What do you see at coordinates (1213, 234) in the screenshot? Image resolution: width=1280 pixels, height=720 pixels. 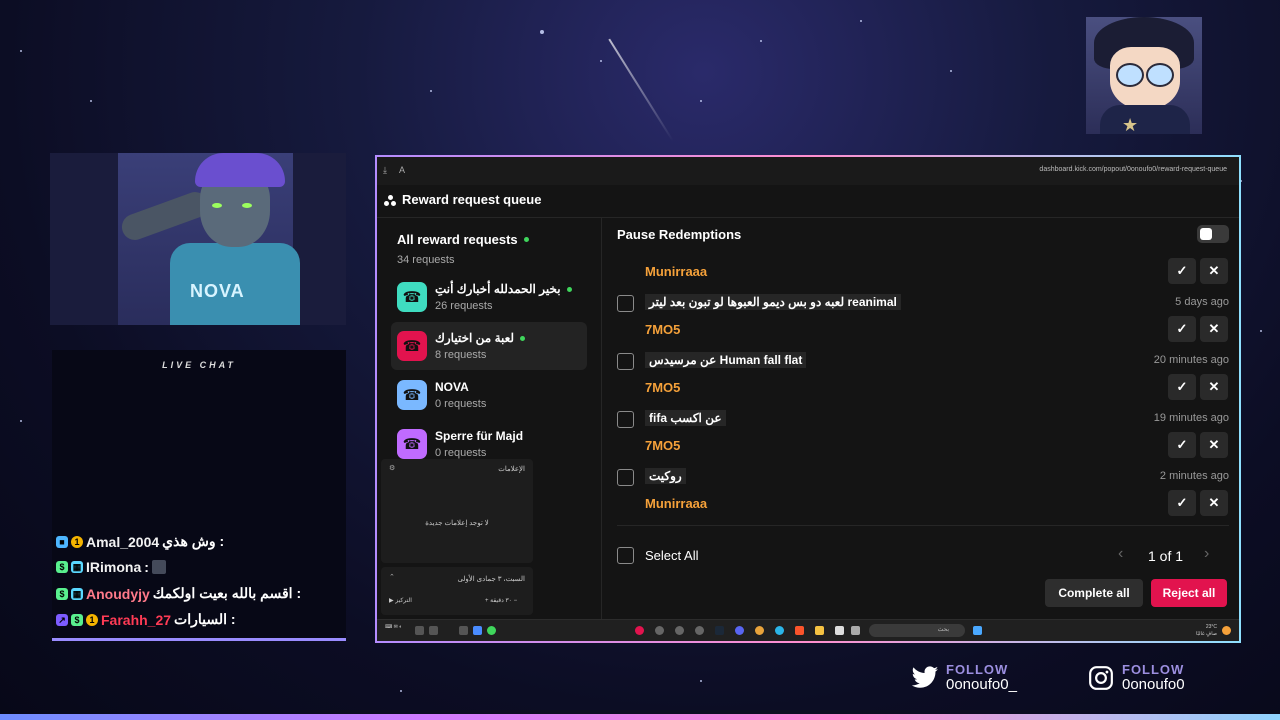 I see `pause-redemptions-toggle` at bounding box center [1213, 234].